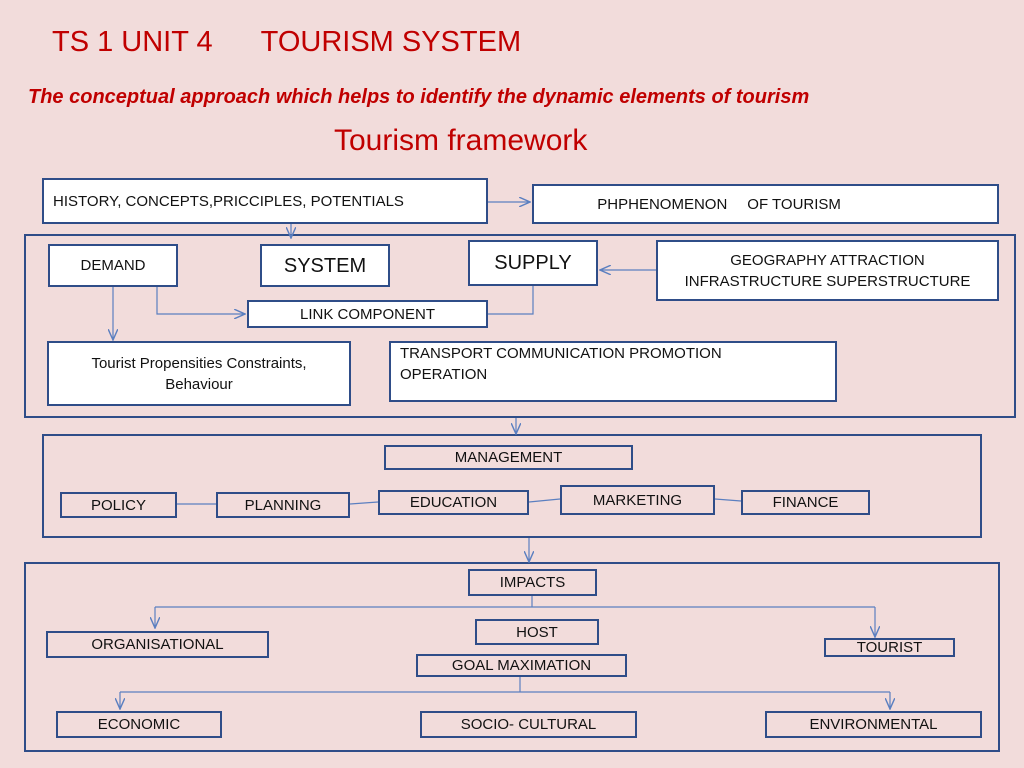 The width and height of the screenshot is (1024, 768). Describe the element at coordinates (794, 204) in the screenshot. I see `phenomenon-mid: OF TOURISM` at that location.